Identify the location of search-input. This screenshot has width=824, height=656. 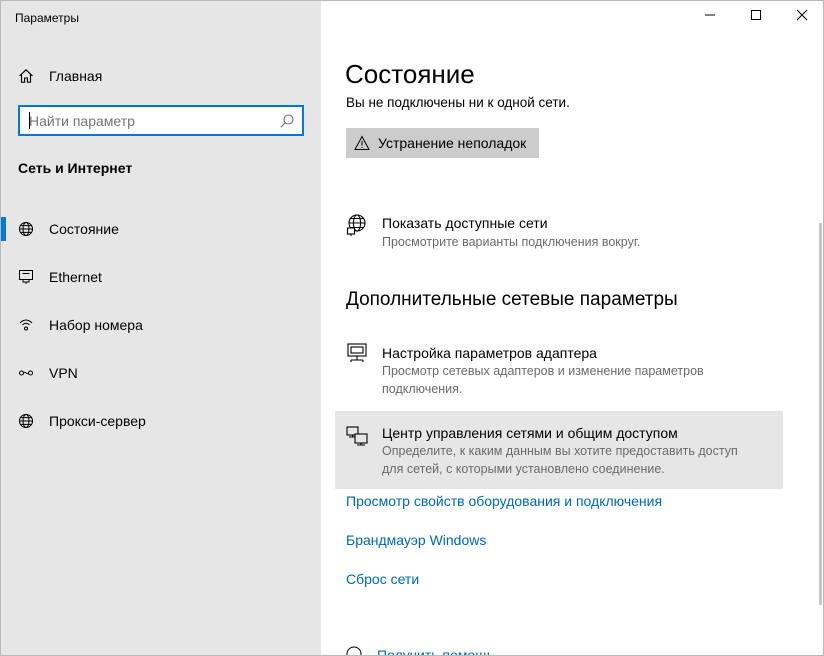
(154, 121).